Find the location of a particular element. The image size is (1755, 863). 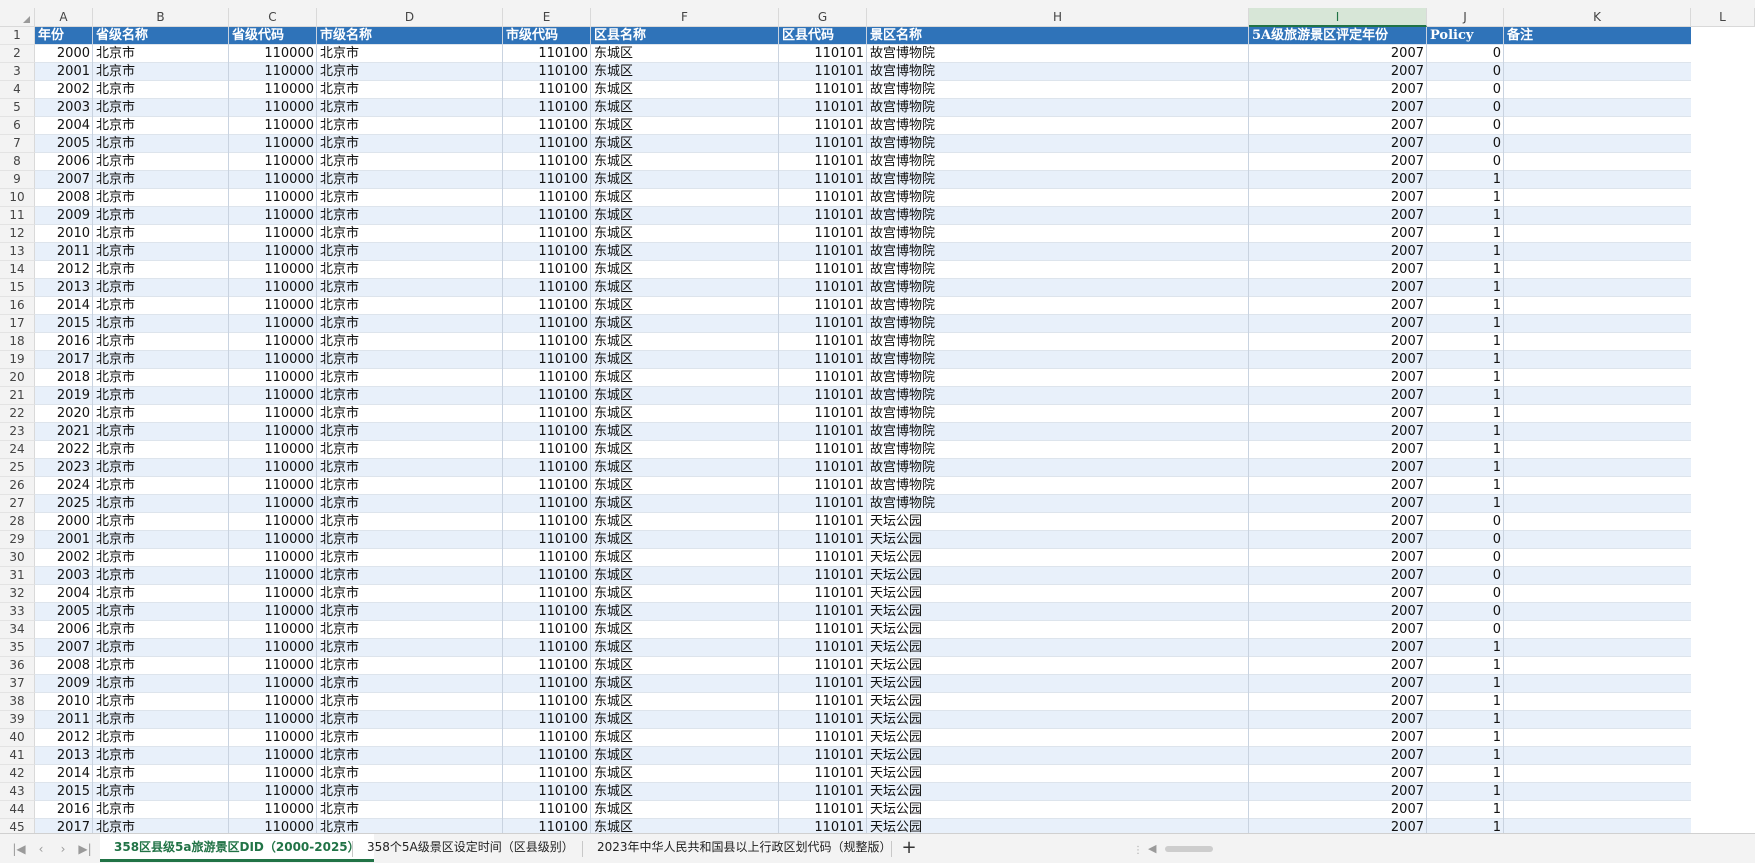

row-header: 3 is located at coordinates (17, 72).